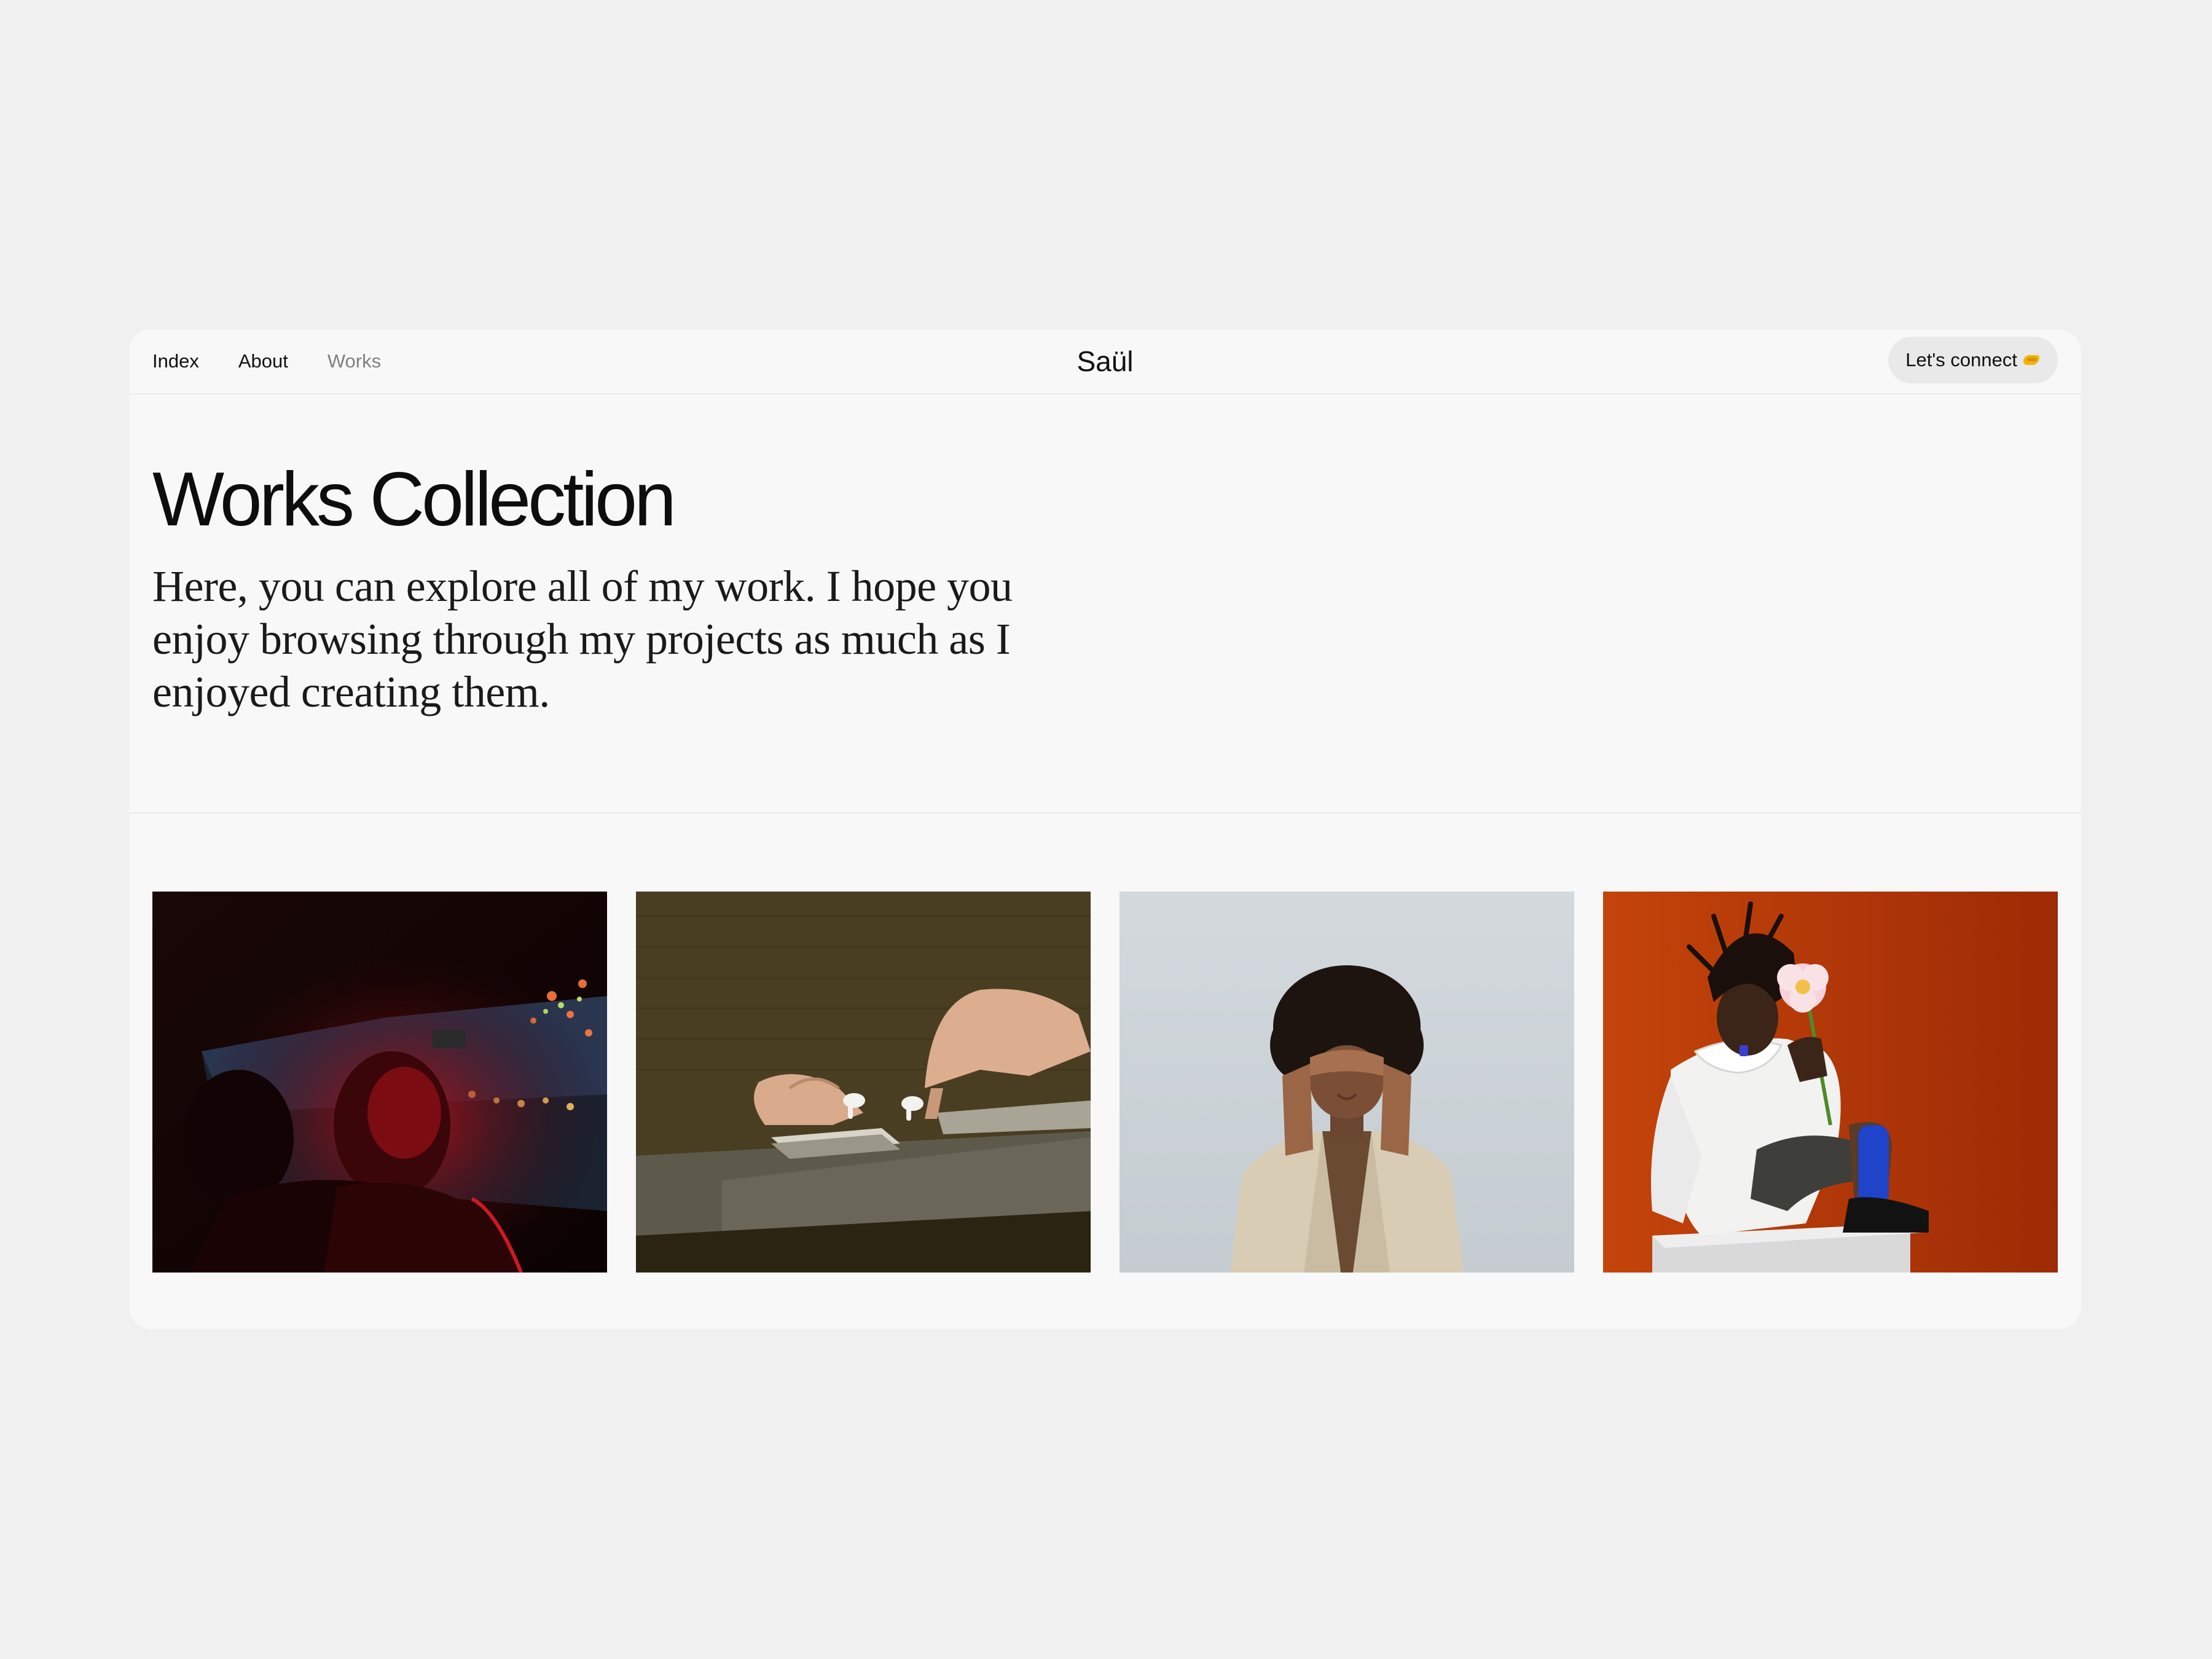  I want to click on earbuds-photo, so click(863, 1082).